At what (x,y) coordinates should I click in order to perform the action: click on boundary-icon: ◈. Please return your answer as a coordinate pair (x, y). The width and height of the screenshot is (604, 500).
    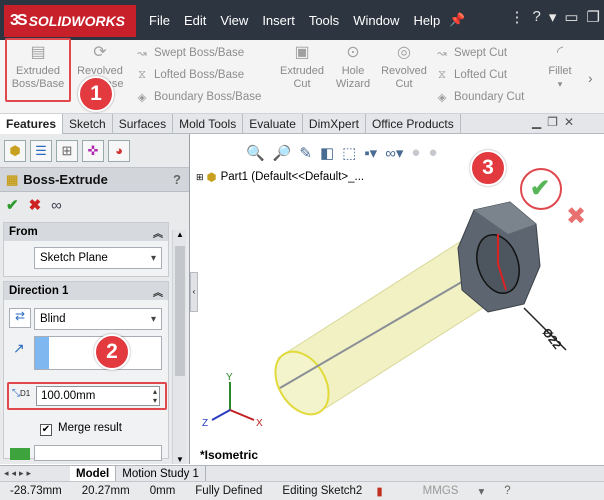
    Looking at the image, I should click on (142, 98).